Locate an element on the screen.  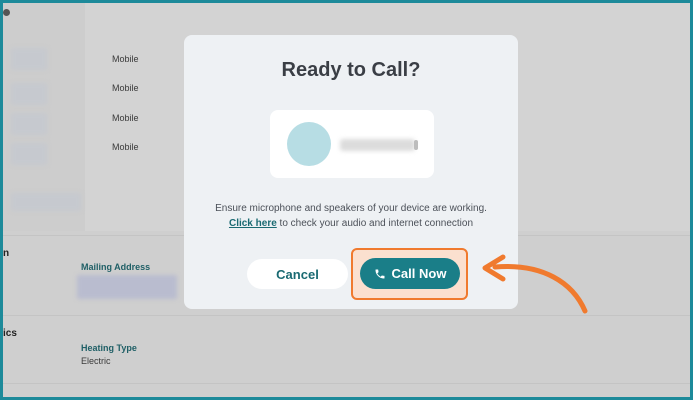
heating-type-label: Heating Type is located at coordinates (109, 348).